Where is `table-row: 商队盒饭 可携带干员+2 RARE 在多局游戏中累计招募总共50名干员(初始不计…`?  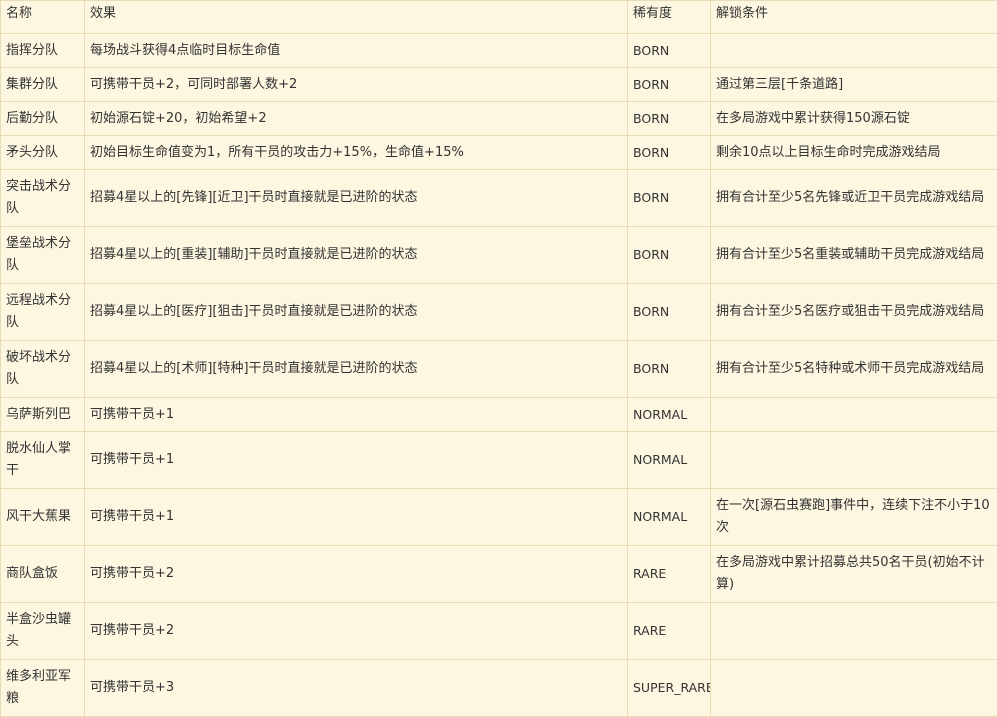 table-row: 商队盒饭 可携带干员+2 RARE 在多局游戏中累计招募总共50名干员(初始不计… is located at coordinates (499, 574).